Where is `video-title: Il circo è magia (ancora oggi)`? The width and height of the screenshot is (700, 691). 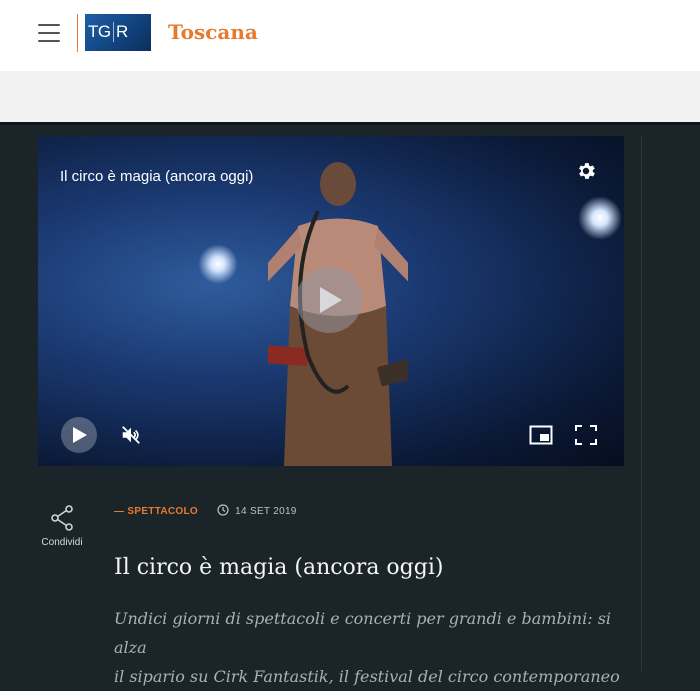
video-title: Il circo è magia (ancora oggi) is located at coordinates (157, 176).